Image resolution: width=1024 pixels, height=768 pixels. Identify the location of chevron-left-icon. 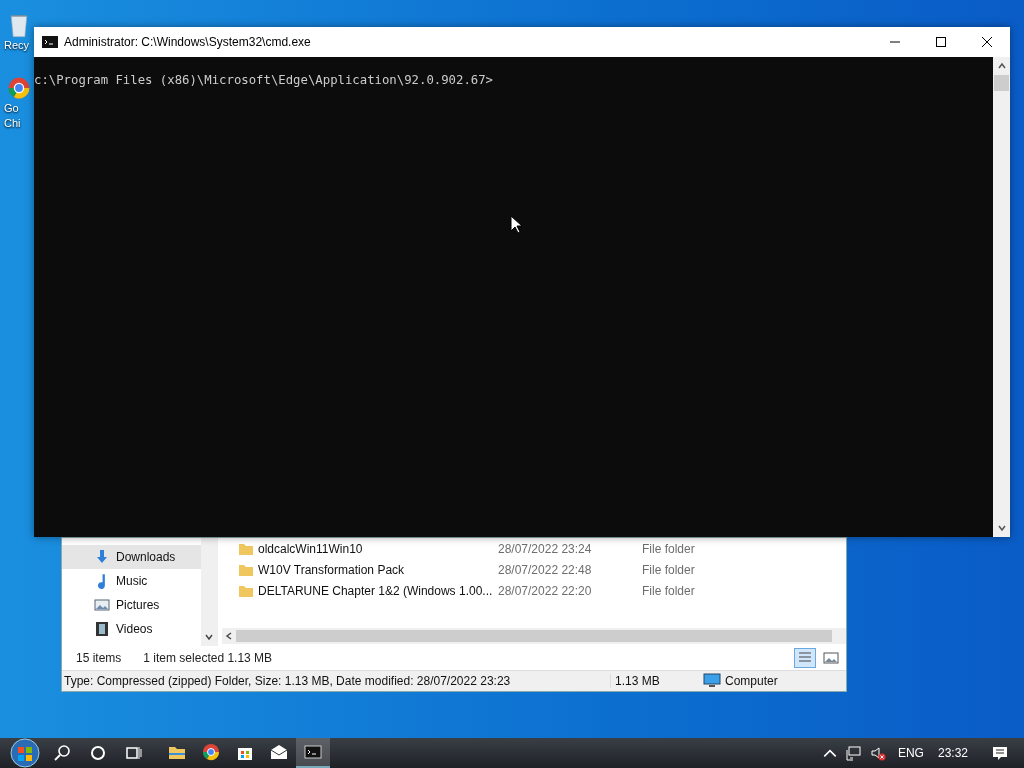
(229, 636).